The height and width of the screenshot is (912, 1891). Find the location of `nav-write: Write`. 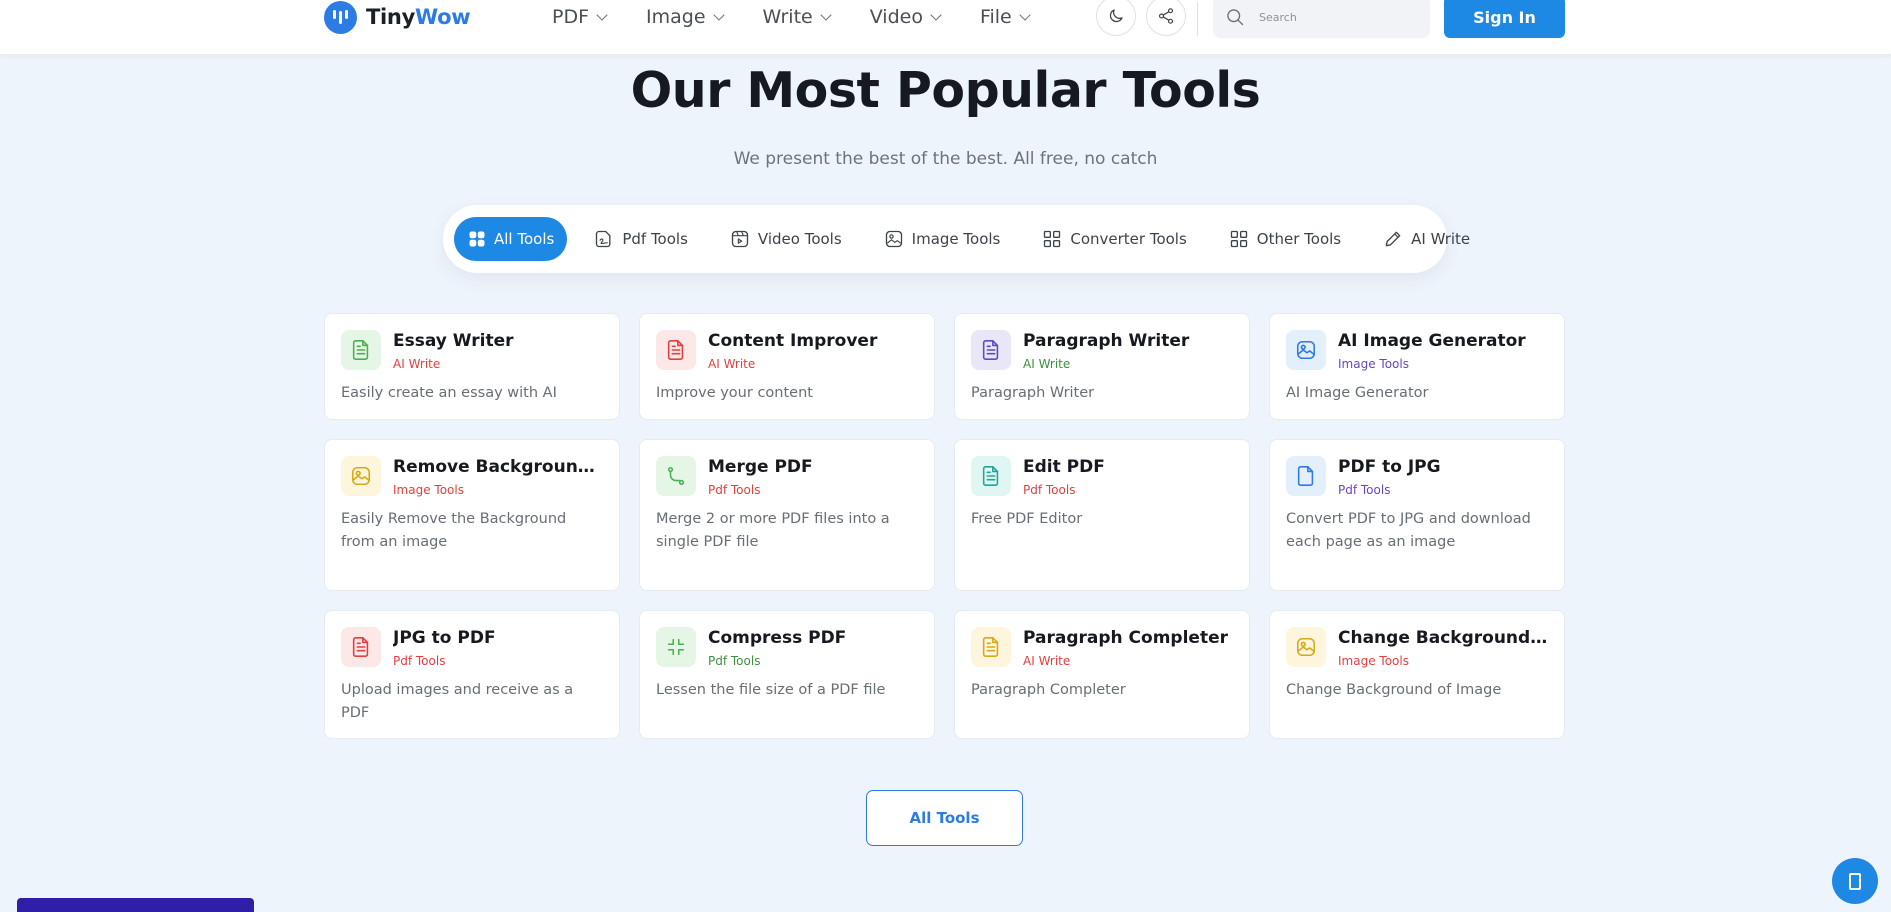

nav-write: Write is located at coordinates (797, 17).